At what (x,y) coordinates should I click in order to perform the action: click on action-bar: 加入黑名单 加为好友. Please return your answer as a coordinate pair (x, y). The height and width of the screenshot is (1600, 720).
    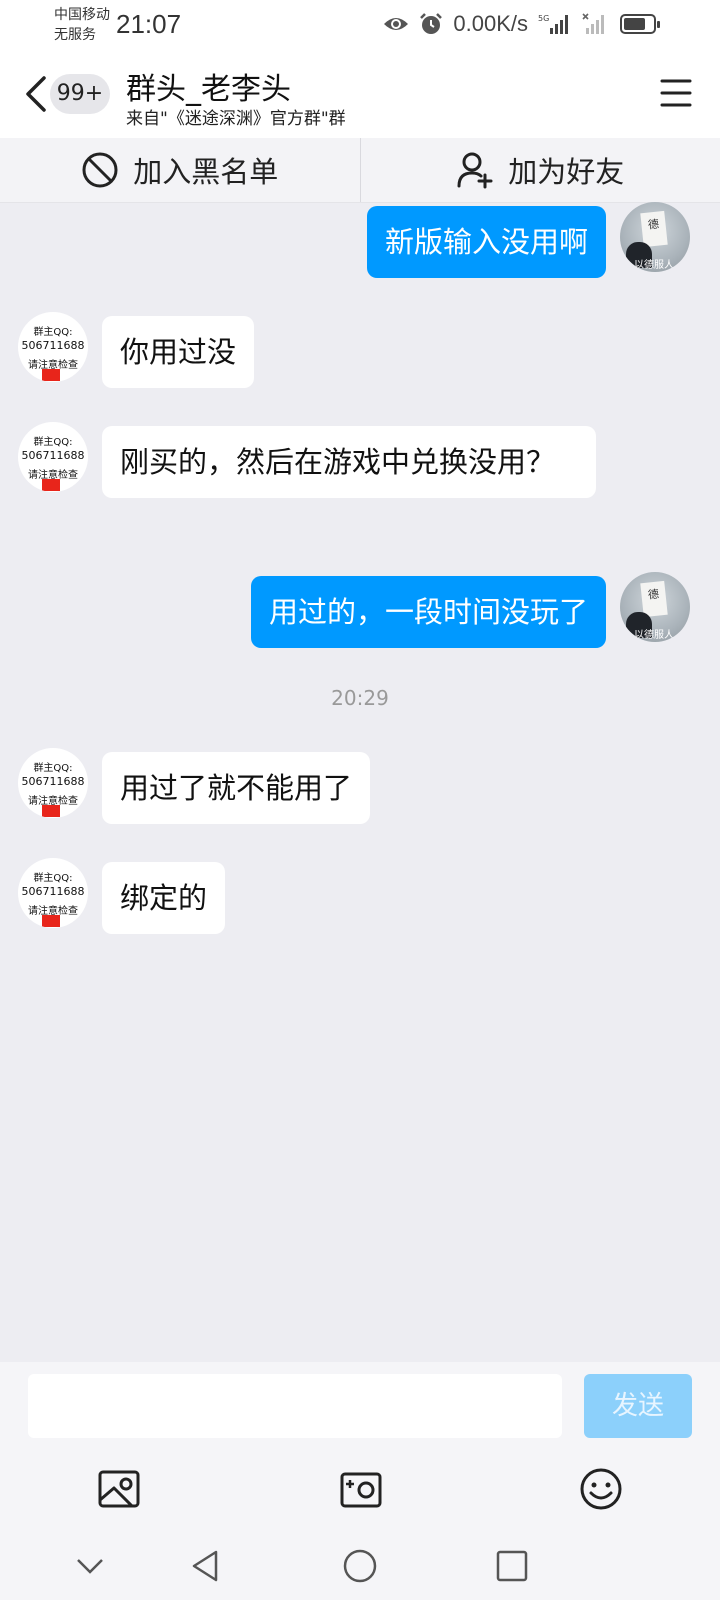
    Looking at the image, I should click on (360, 170).